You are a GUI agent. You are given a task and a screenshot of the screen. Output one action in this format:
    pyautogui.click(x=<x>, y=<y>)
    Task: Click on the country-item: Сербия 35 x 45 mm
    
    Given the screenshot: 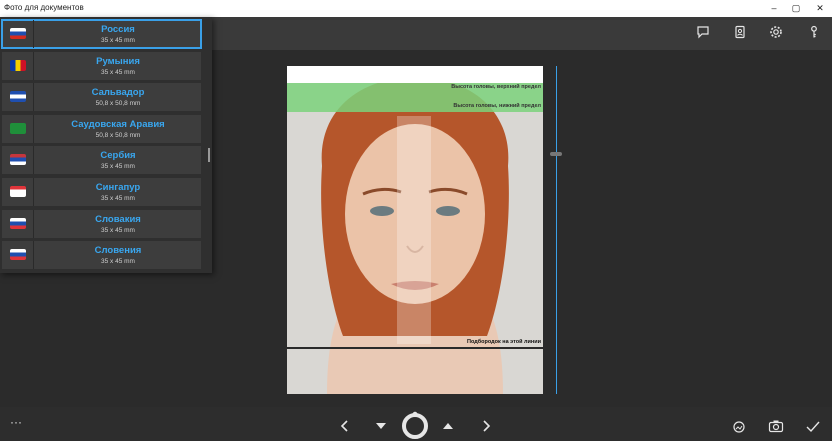 What is the action you would take?
    pyautogui.click(x=101, y=160)
    